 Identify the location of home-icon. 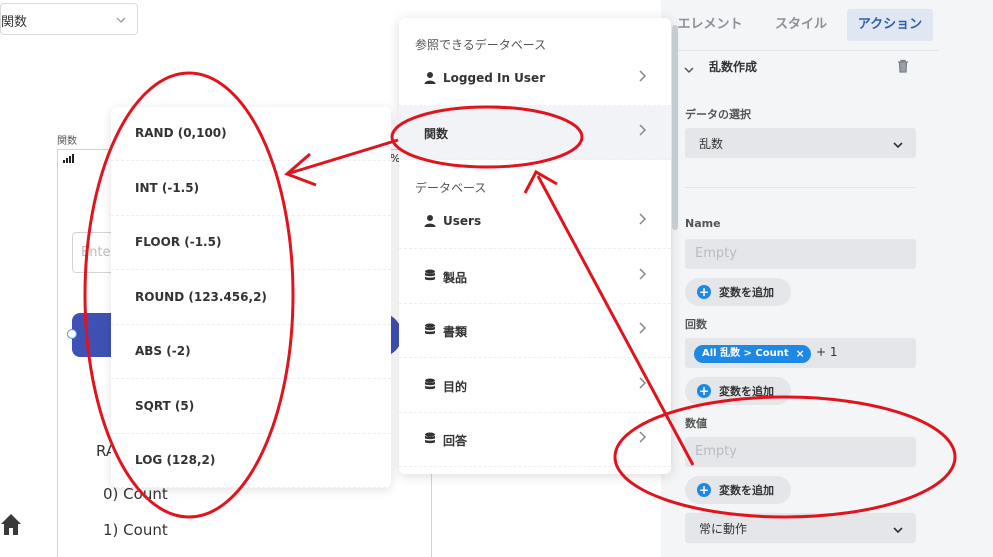
(11, 526).